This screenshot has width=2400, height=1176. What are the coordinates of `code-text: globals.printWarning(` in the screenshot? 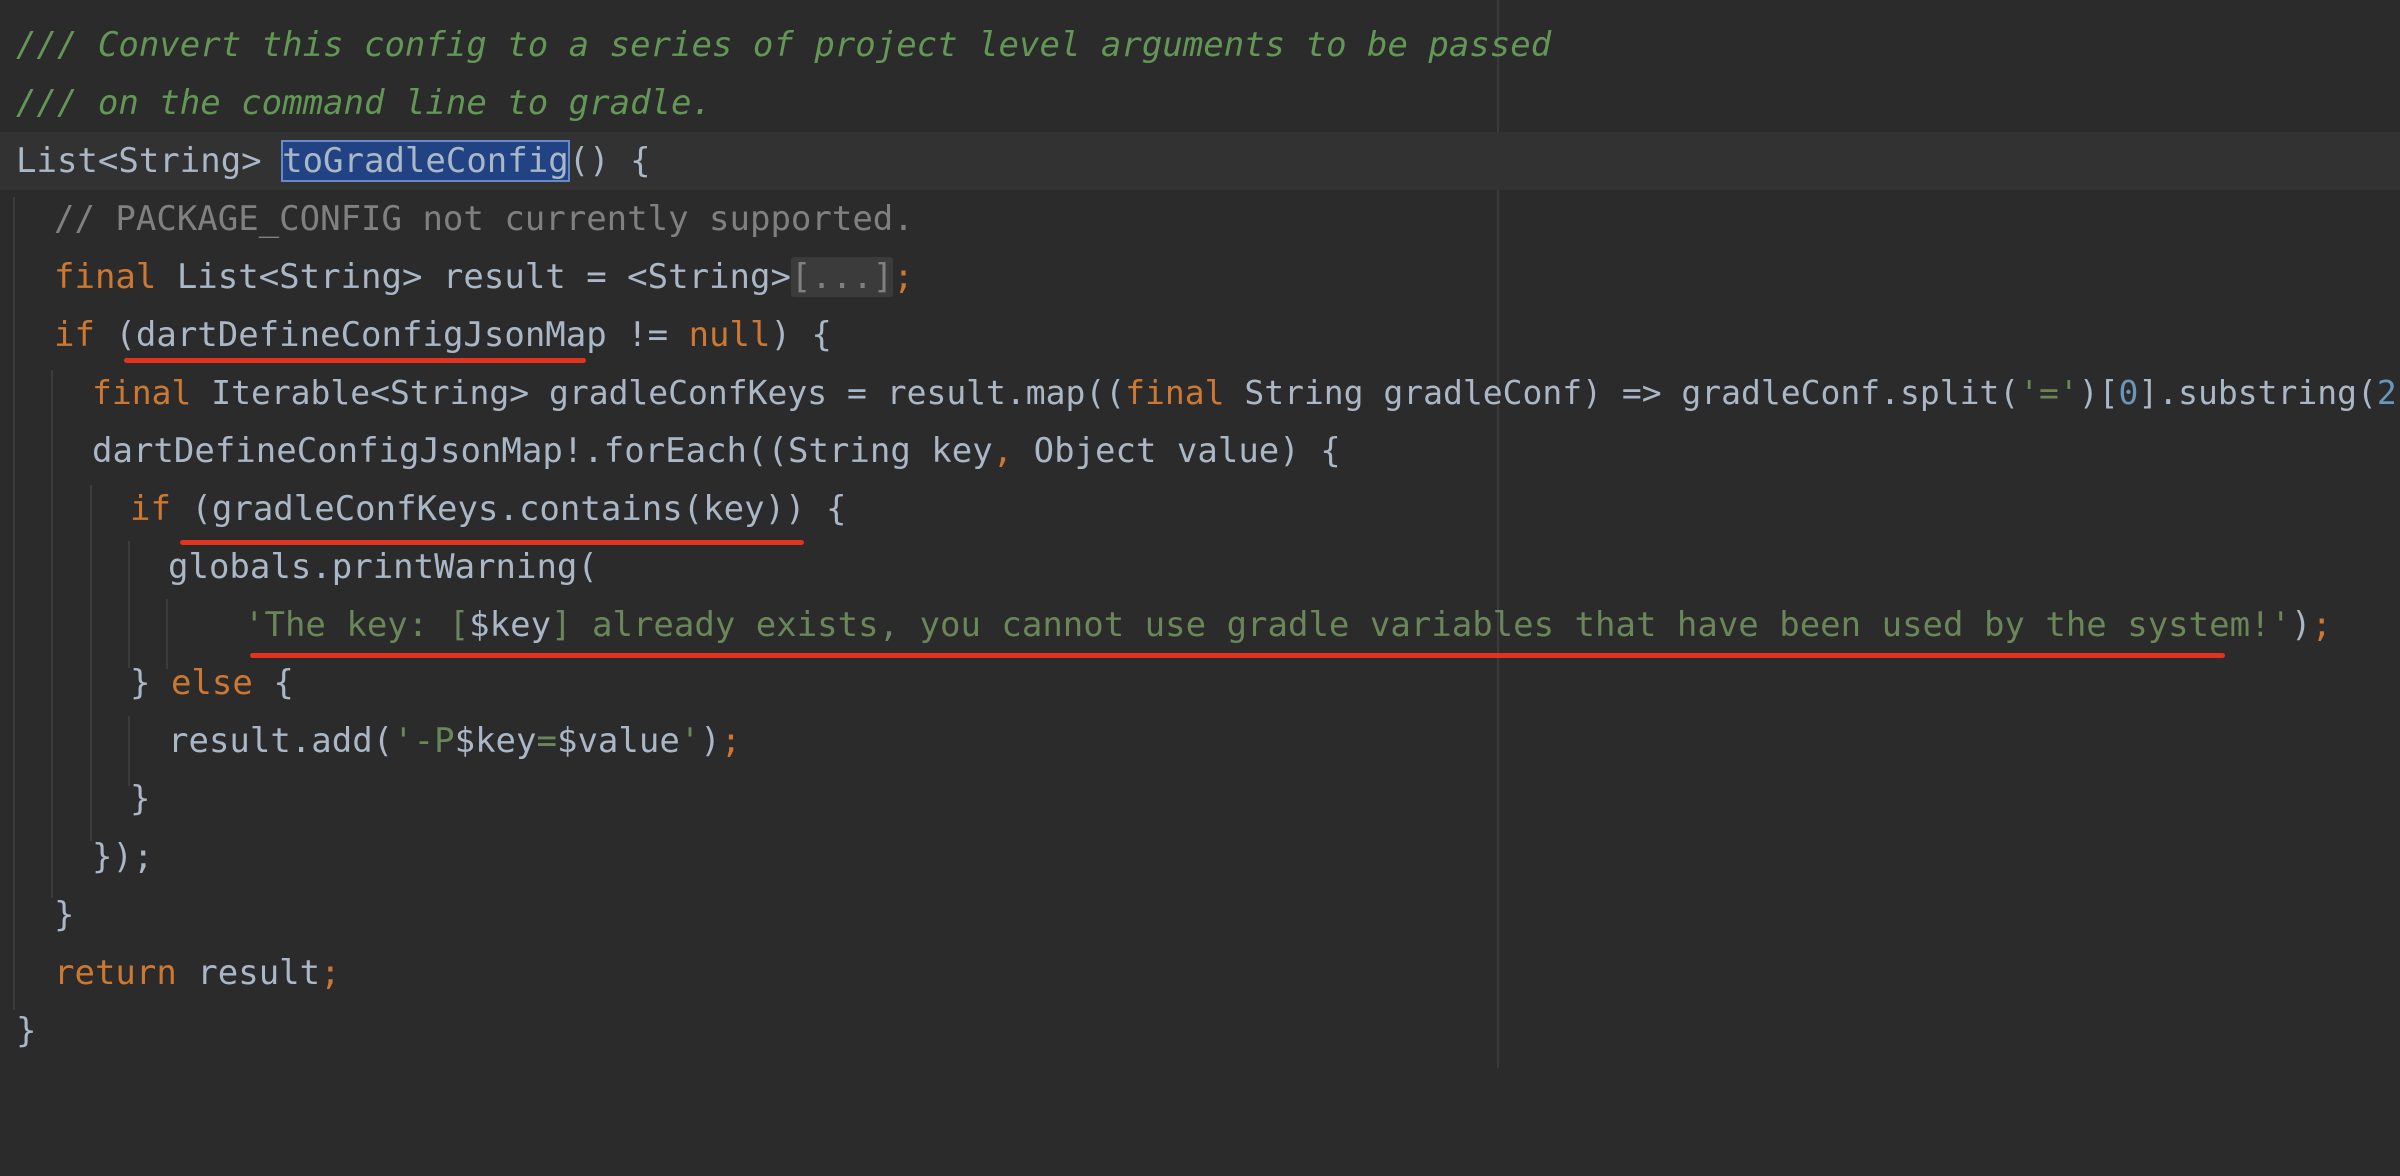 It's located at (383, 567).